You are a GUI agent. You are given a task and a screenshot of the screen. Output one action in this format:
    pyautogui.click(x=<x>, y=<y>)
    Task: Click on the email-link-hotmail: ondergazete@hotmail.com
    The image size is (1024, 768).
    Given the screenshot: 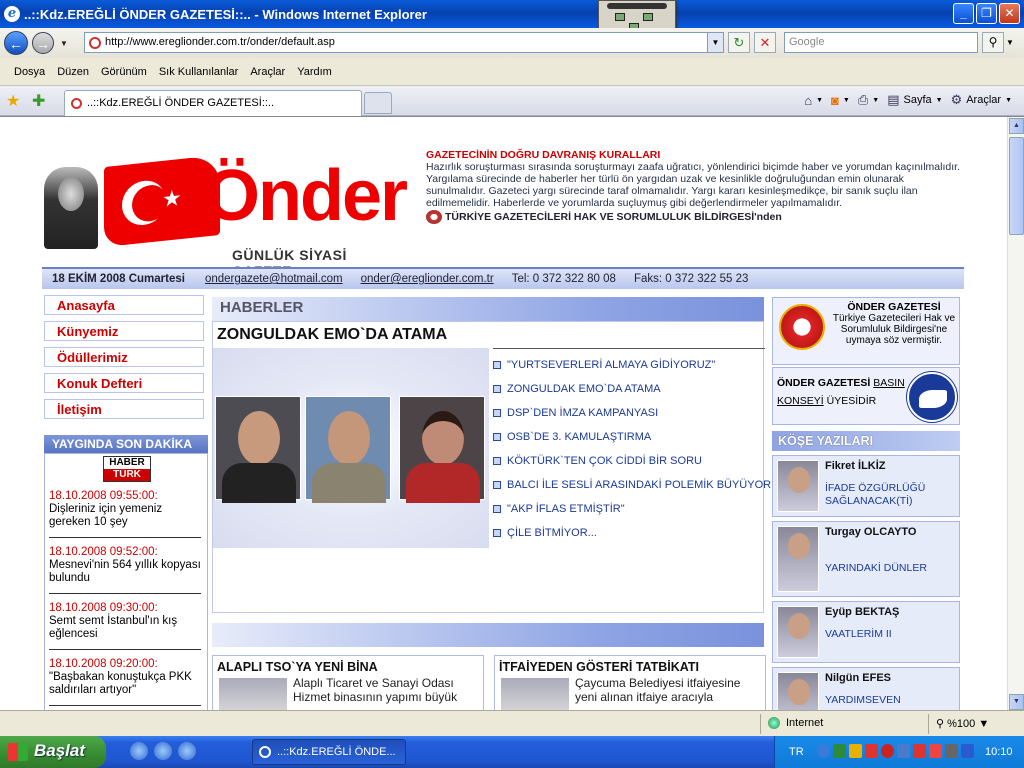 What is the action you would take?
    pyautogui.click(x=274, y=279)
    